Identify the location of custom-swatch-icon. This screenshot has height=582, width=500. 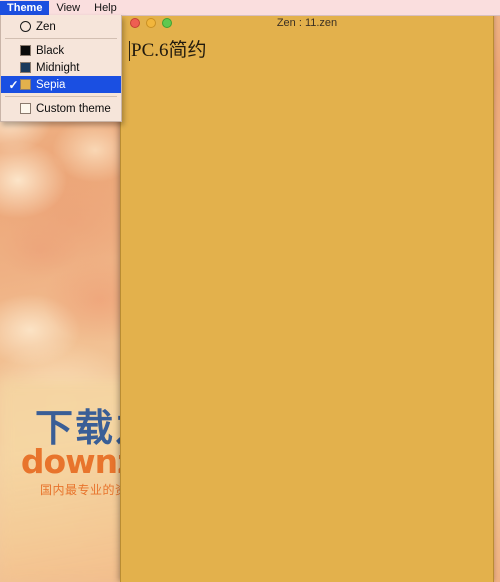
(25, 108).